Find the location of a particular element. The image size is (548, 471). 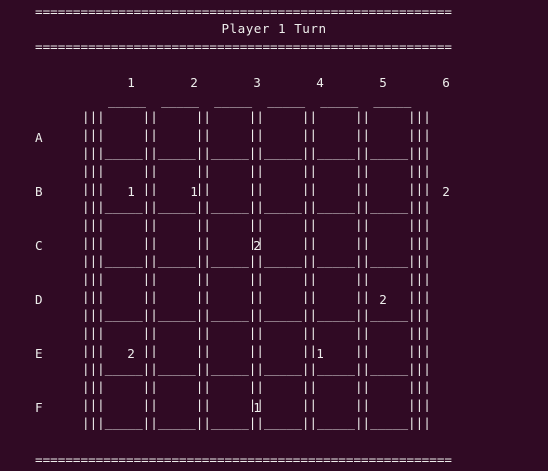

column-header-4: 4 is located at coordinates (320, 82).